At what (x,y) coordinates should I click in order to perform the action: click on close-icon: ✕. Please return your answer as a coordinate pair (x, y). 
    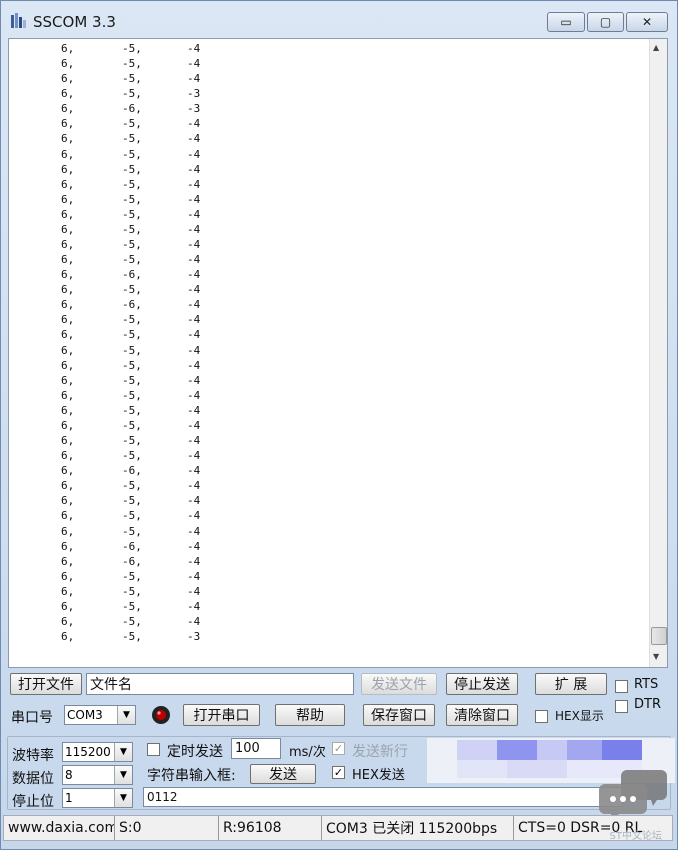
    Looking at the image, I should click on (647, 22).